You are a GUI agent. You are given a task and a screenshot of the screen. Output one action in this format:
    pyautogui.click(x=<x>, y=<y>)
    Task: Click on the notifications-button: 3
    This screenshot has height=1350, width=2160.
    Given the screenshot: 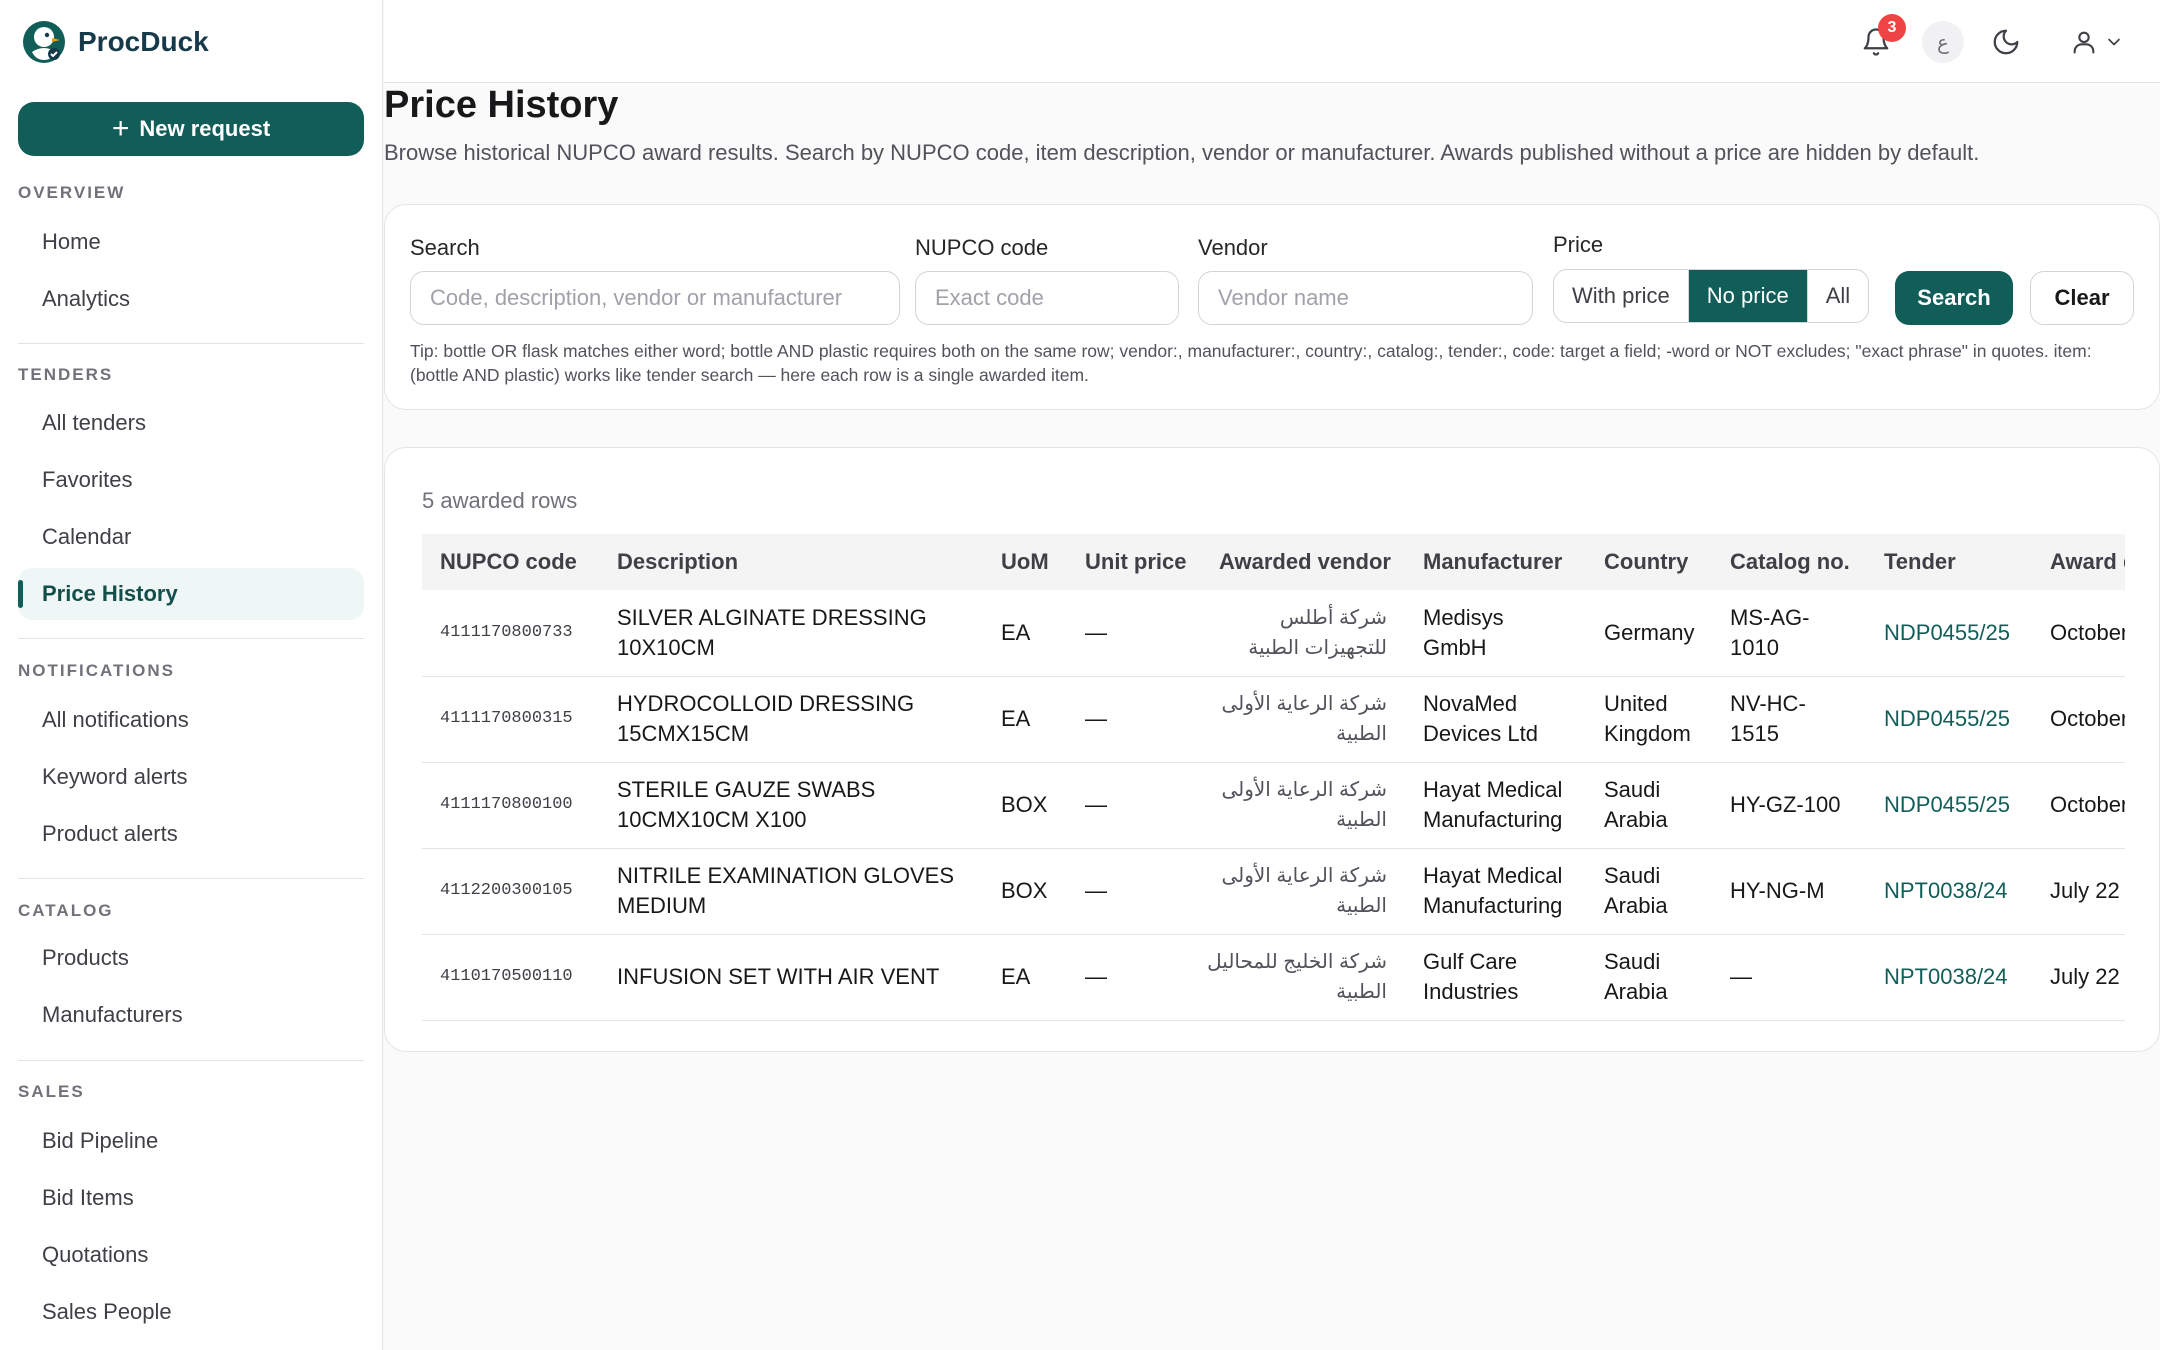 What is the action you would take?
    pyautogui.click(x=1881, y=38)
    